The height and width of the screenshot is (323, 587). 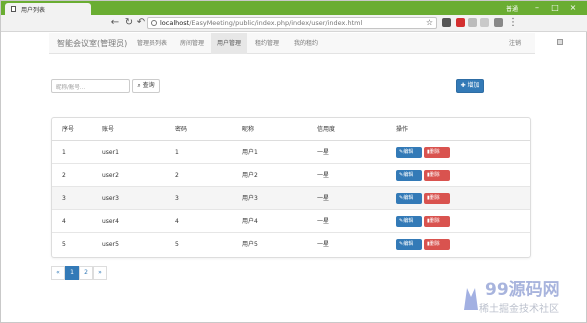 What do you see at coordinates (175, 23) in the screenshot?
I see `url-host: localhost` at bounding box center [175, 23].